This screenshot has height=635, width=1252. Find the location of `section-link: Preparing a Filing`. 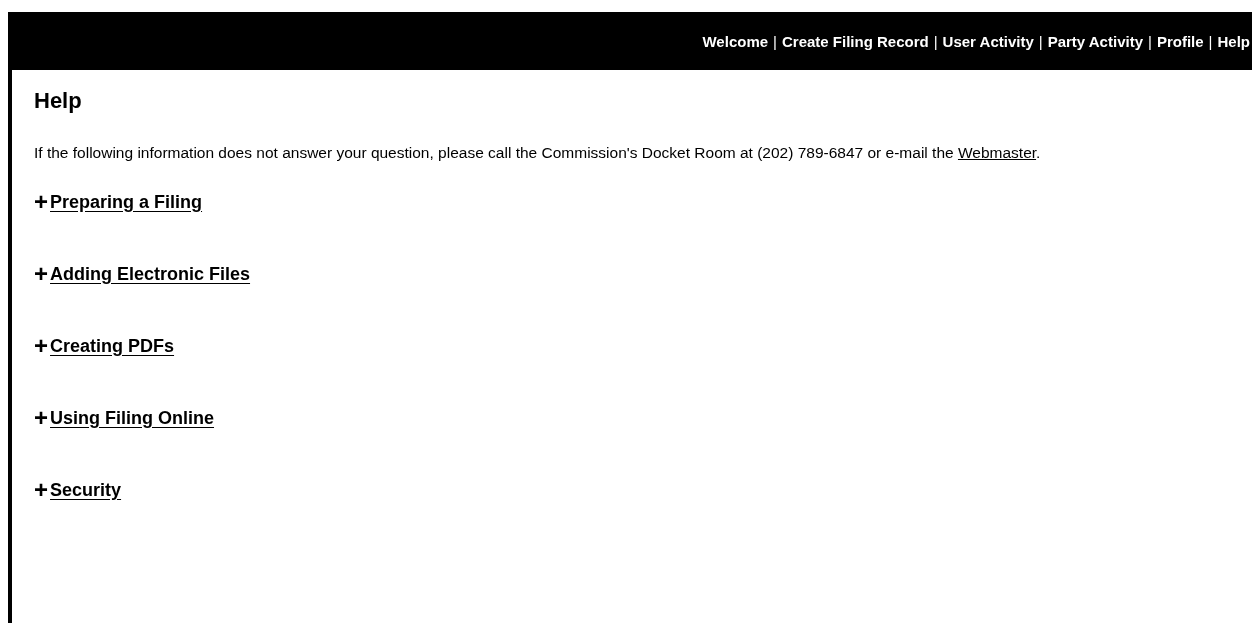

section-link: Preparing a Filing is located at coordinates (126, 202).